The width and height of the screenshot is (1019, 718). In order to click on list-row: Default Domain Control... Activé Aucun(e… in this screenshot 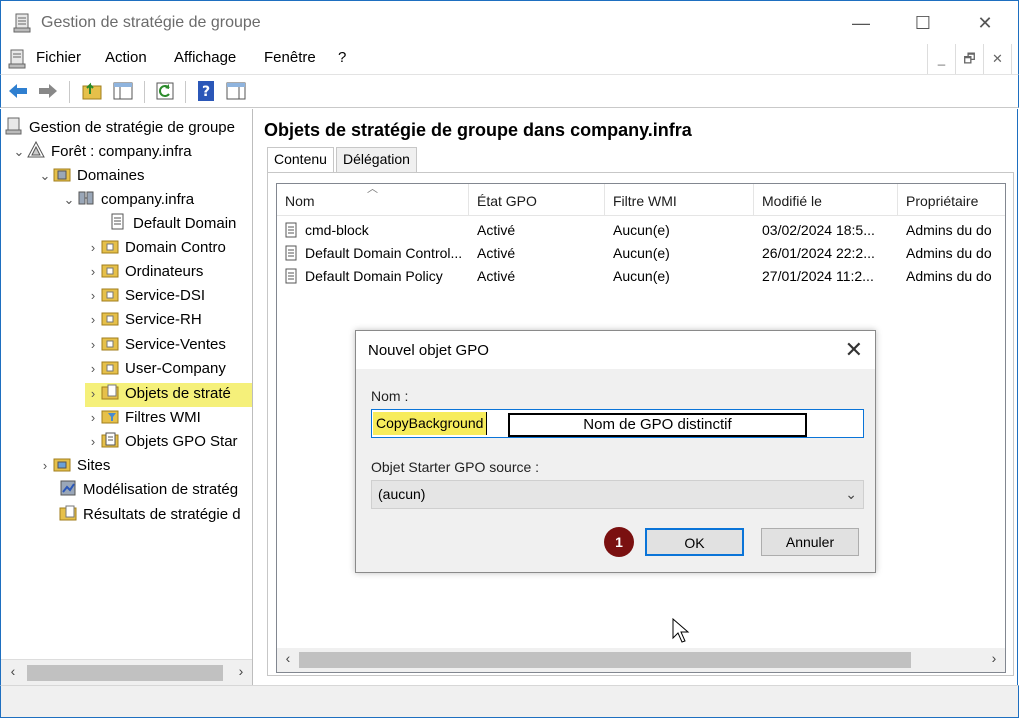, I will do `click(641, 253)`.